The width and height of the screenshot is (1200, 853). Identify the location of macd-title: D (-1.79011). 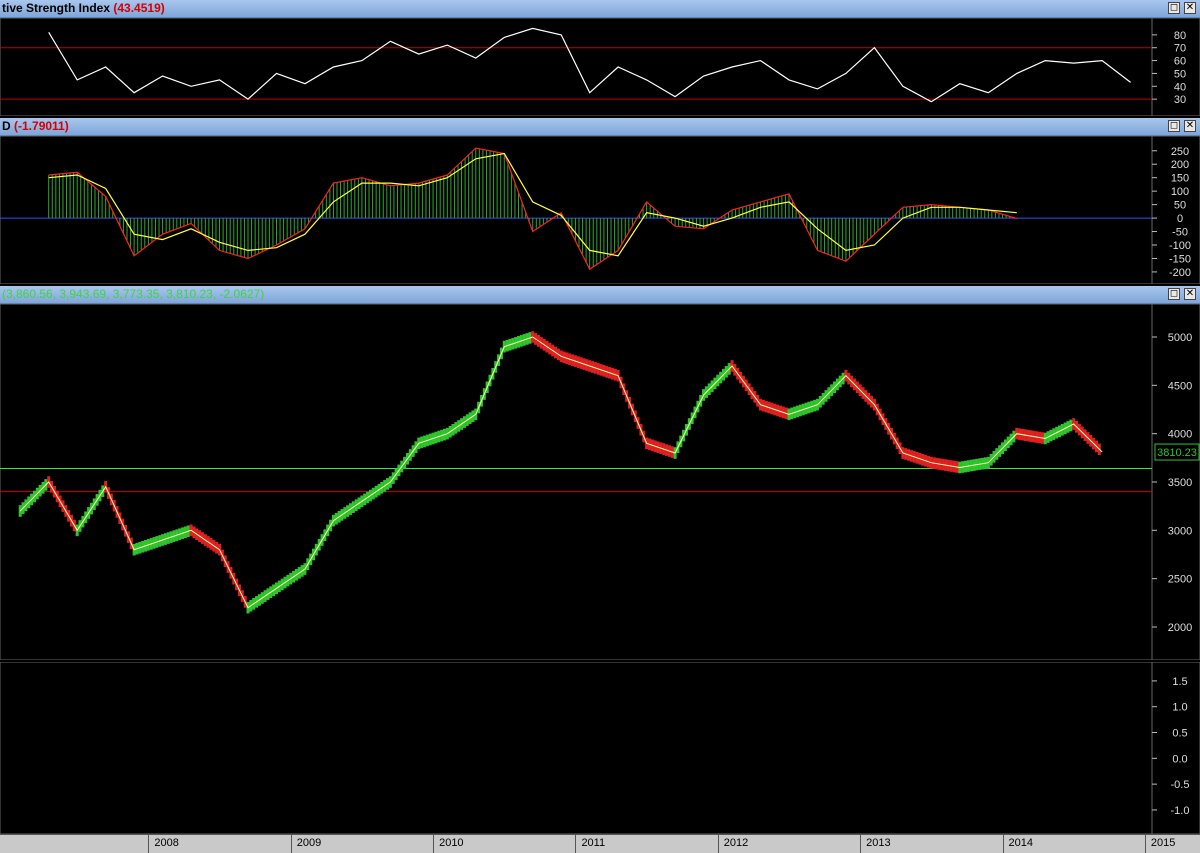
(35, 126).